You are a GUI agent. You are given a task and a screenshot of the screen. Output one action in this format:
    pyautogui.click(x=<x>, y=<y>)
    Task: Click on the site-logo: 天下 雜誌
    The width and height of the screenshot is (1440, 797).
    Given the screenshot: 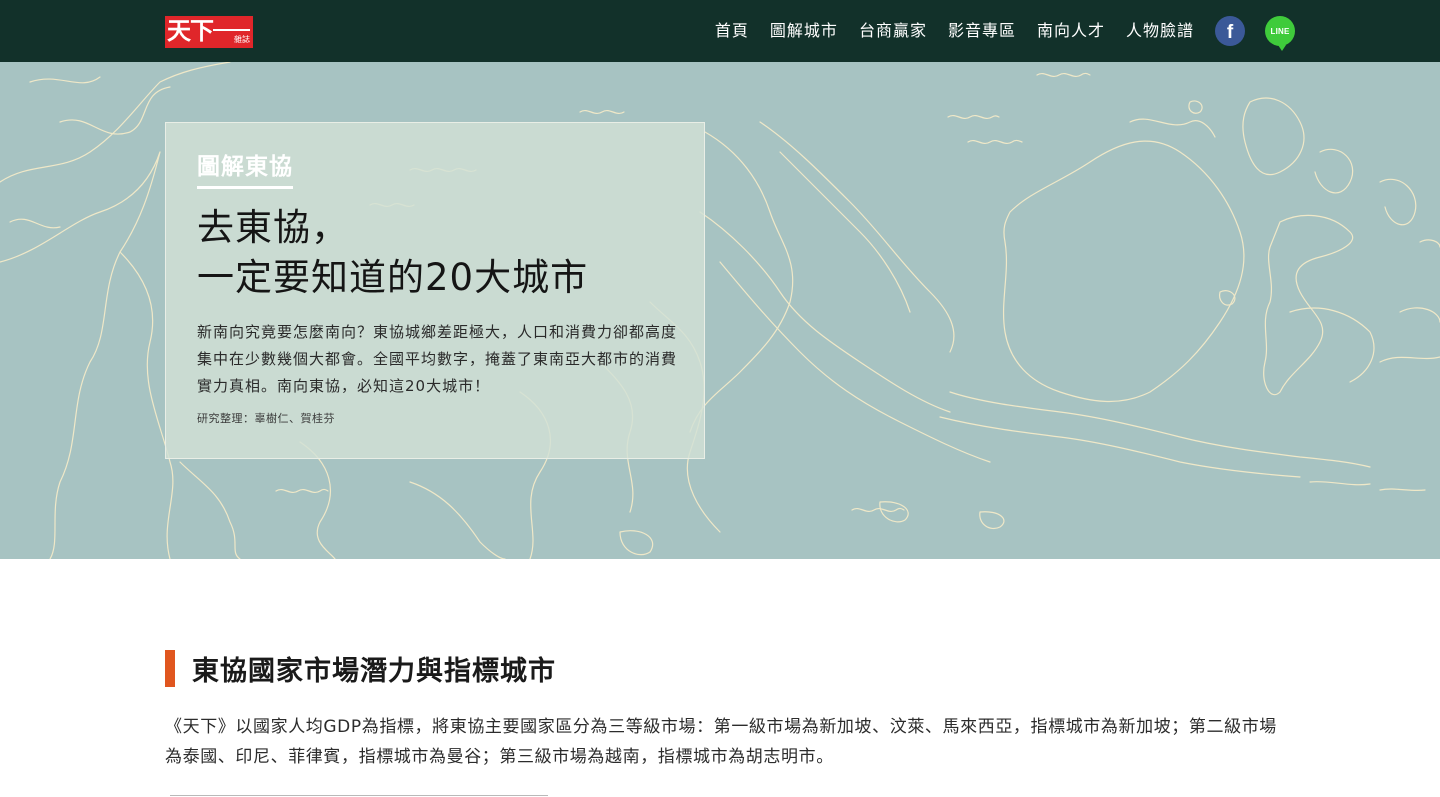 What is the action you would take?
    pyautogui.click(x=209, y=32)
    